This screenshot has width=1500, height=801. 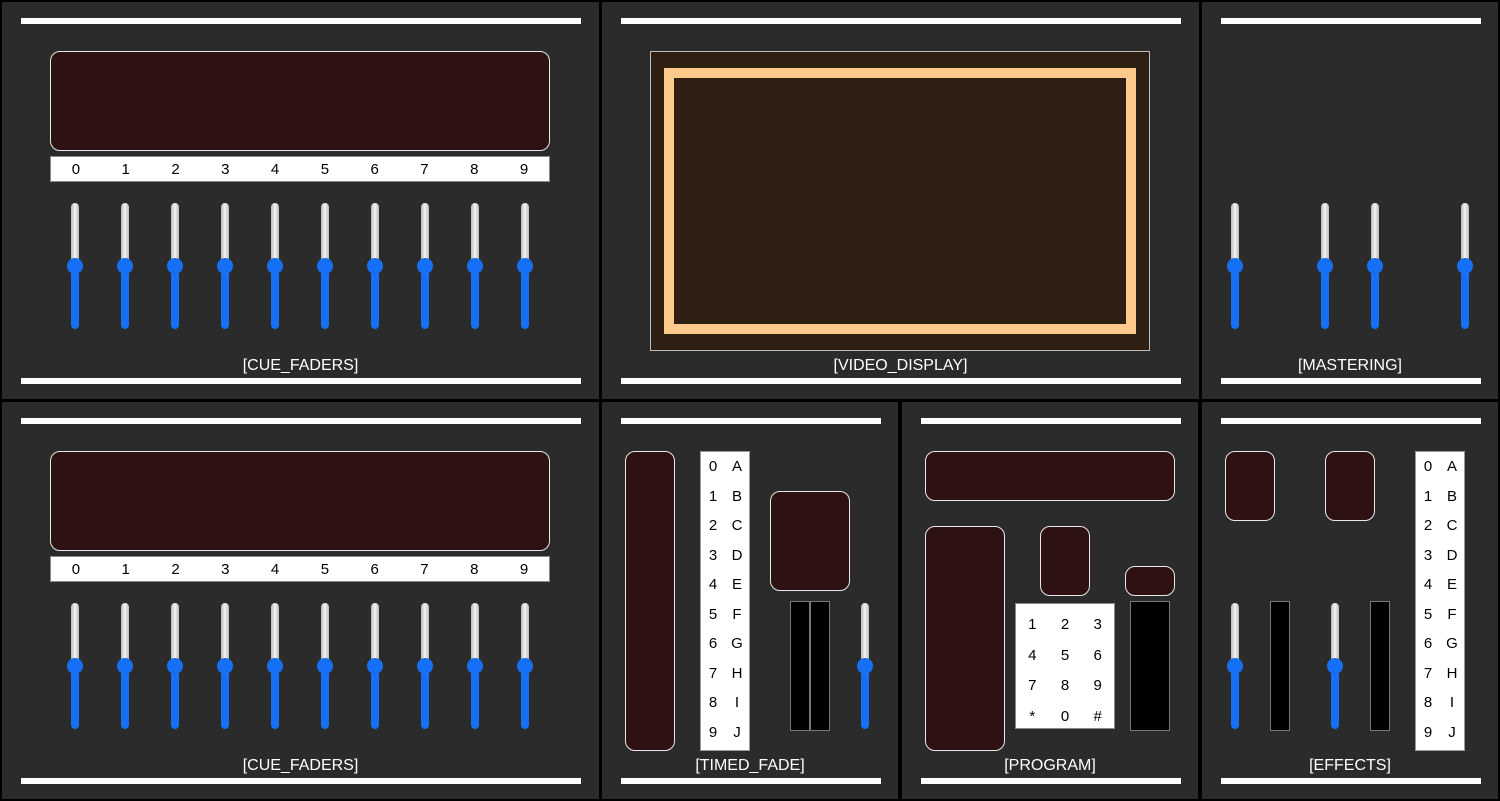 I want to click on panel-bottom-rule, so click(x=751, y=781).